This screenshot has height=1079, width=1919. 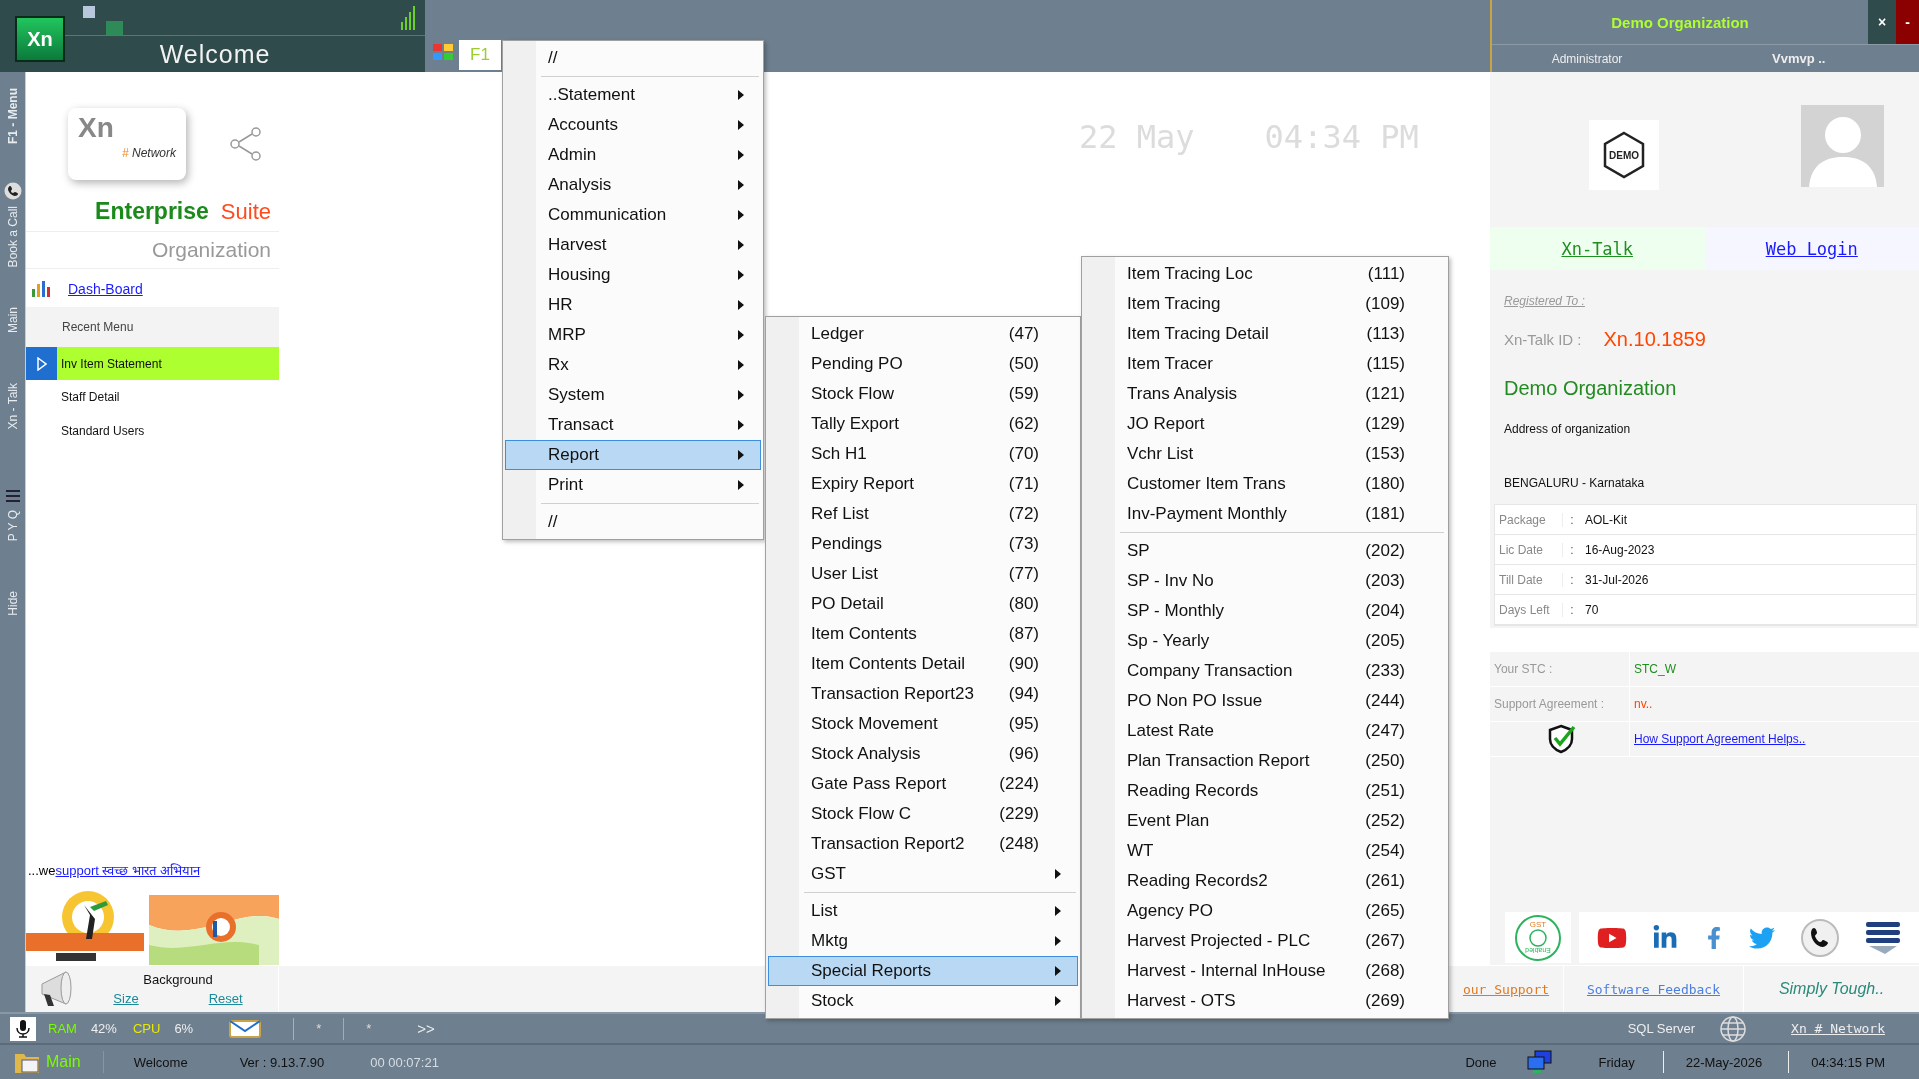 What do you see at coordinates (1265, 394) in the screenshot?
I see `menu-item: Trans Analysis (121)` at bounding box center [1265, 394].